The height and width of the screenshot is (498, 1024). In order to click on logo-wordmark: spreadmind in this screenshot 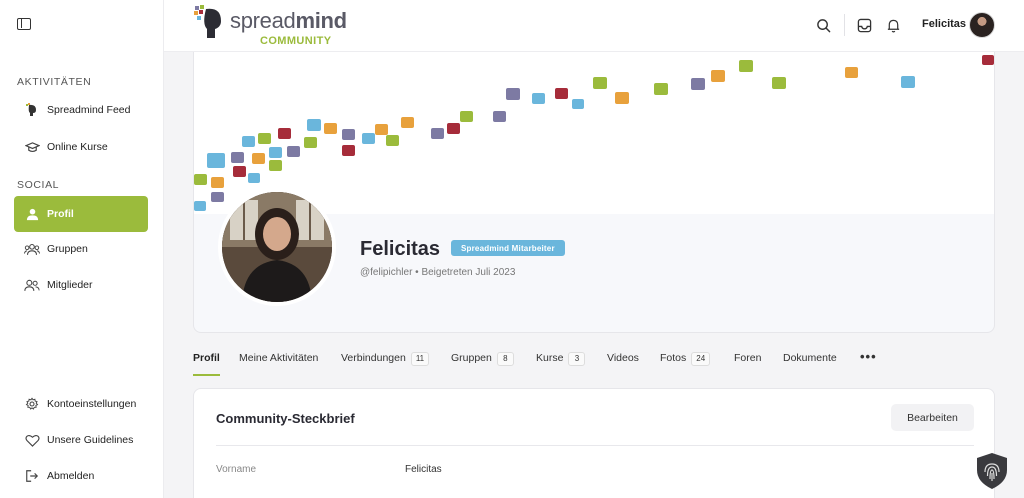, I will do `click(288, 21)`.